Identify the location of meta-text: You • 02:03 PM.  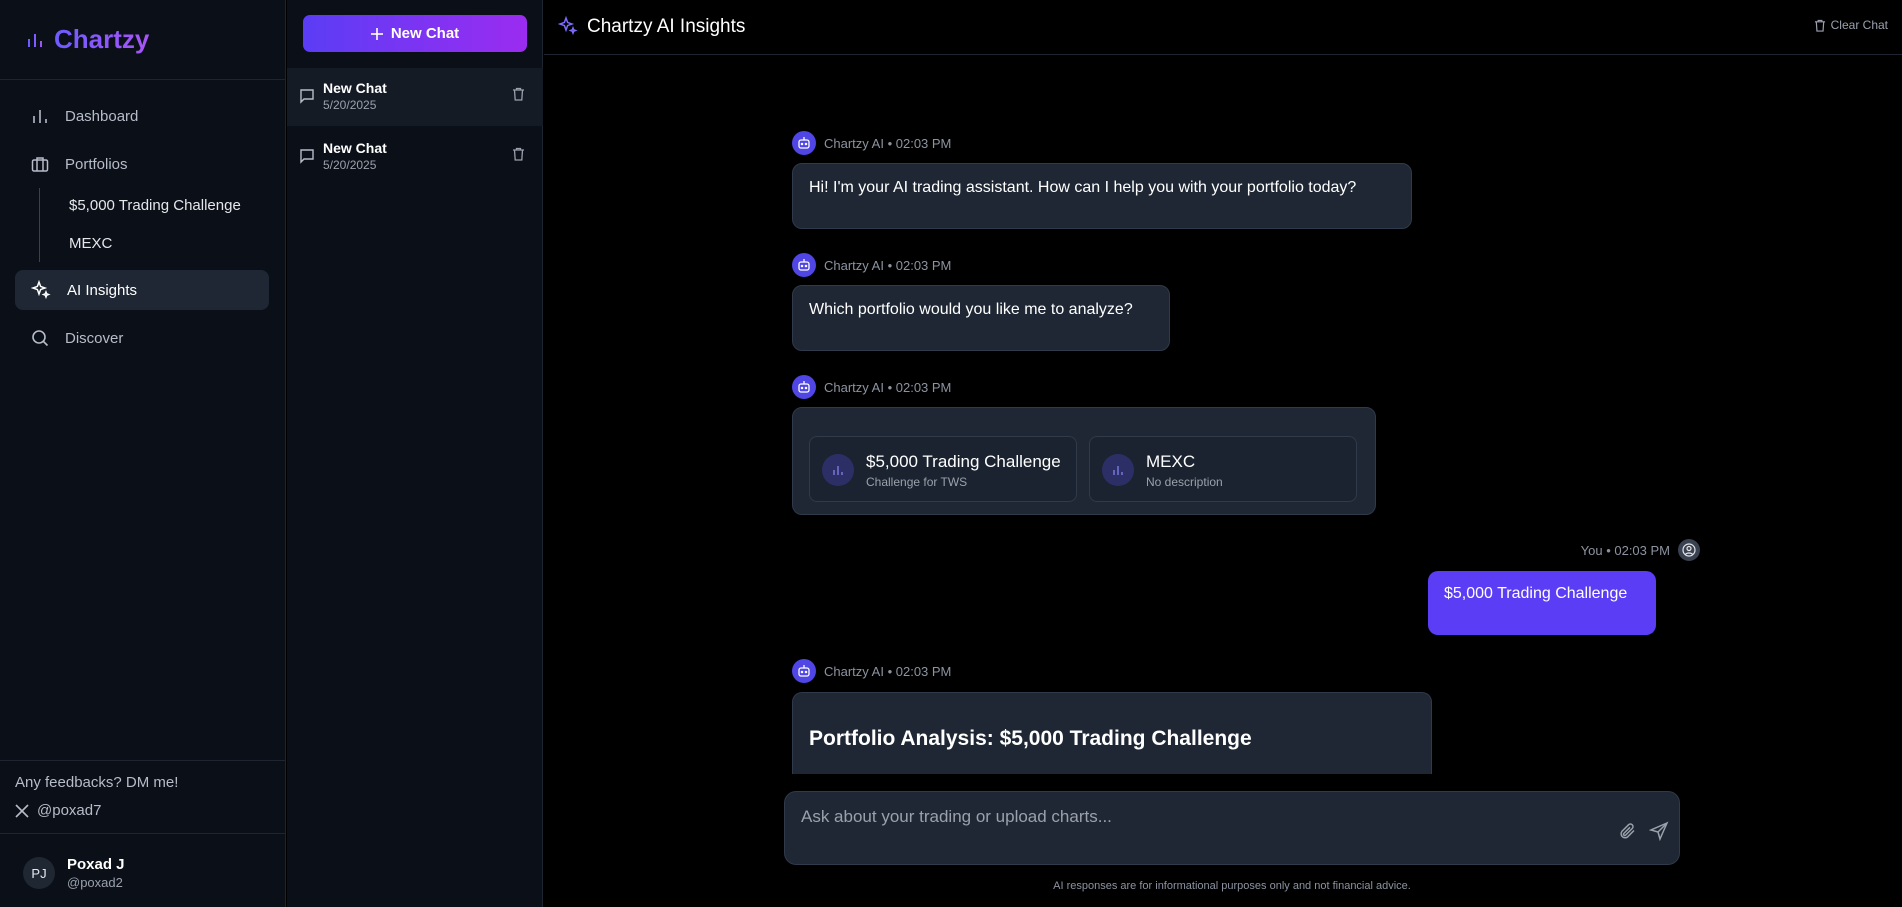
(1625, 550).